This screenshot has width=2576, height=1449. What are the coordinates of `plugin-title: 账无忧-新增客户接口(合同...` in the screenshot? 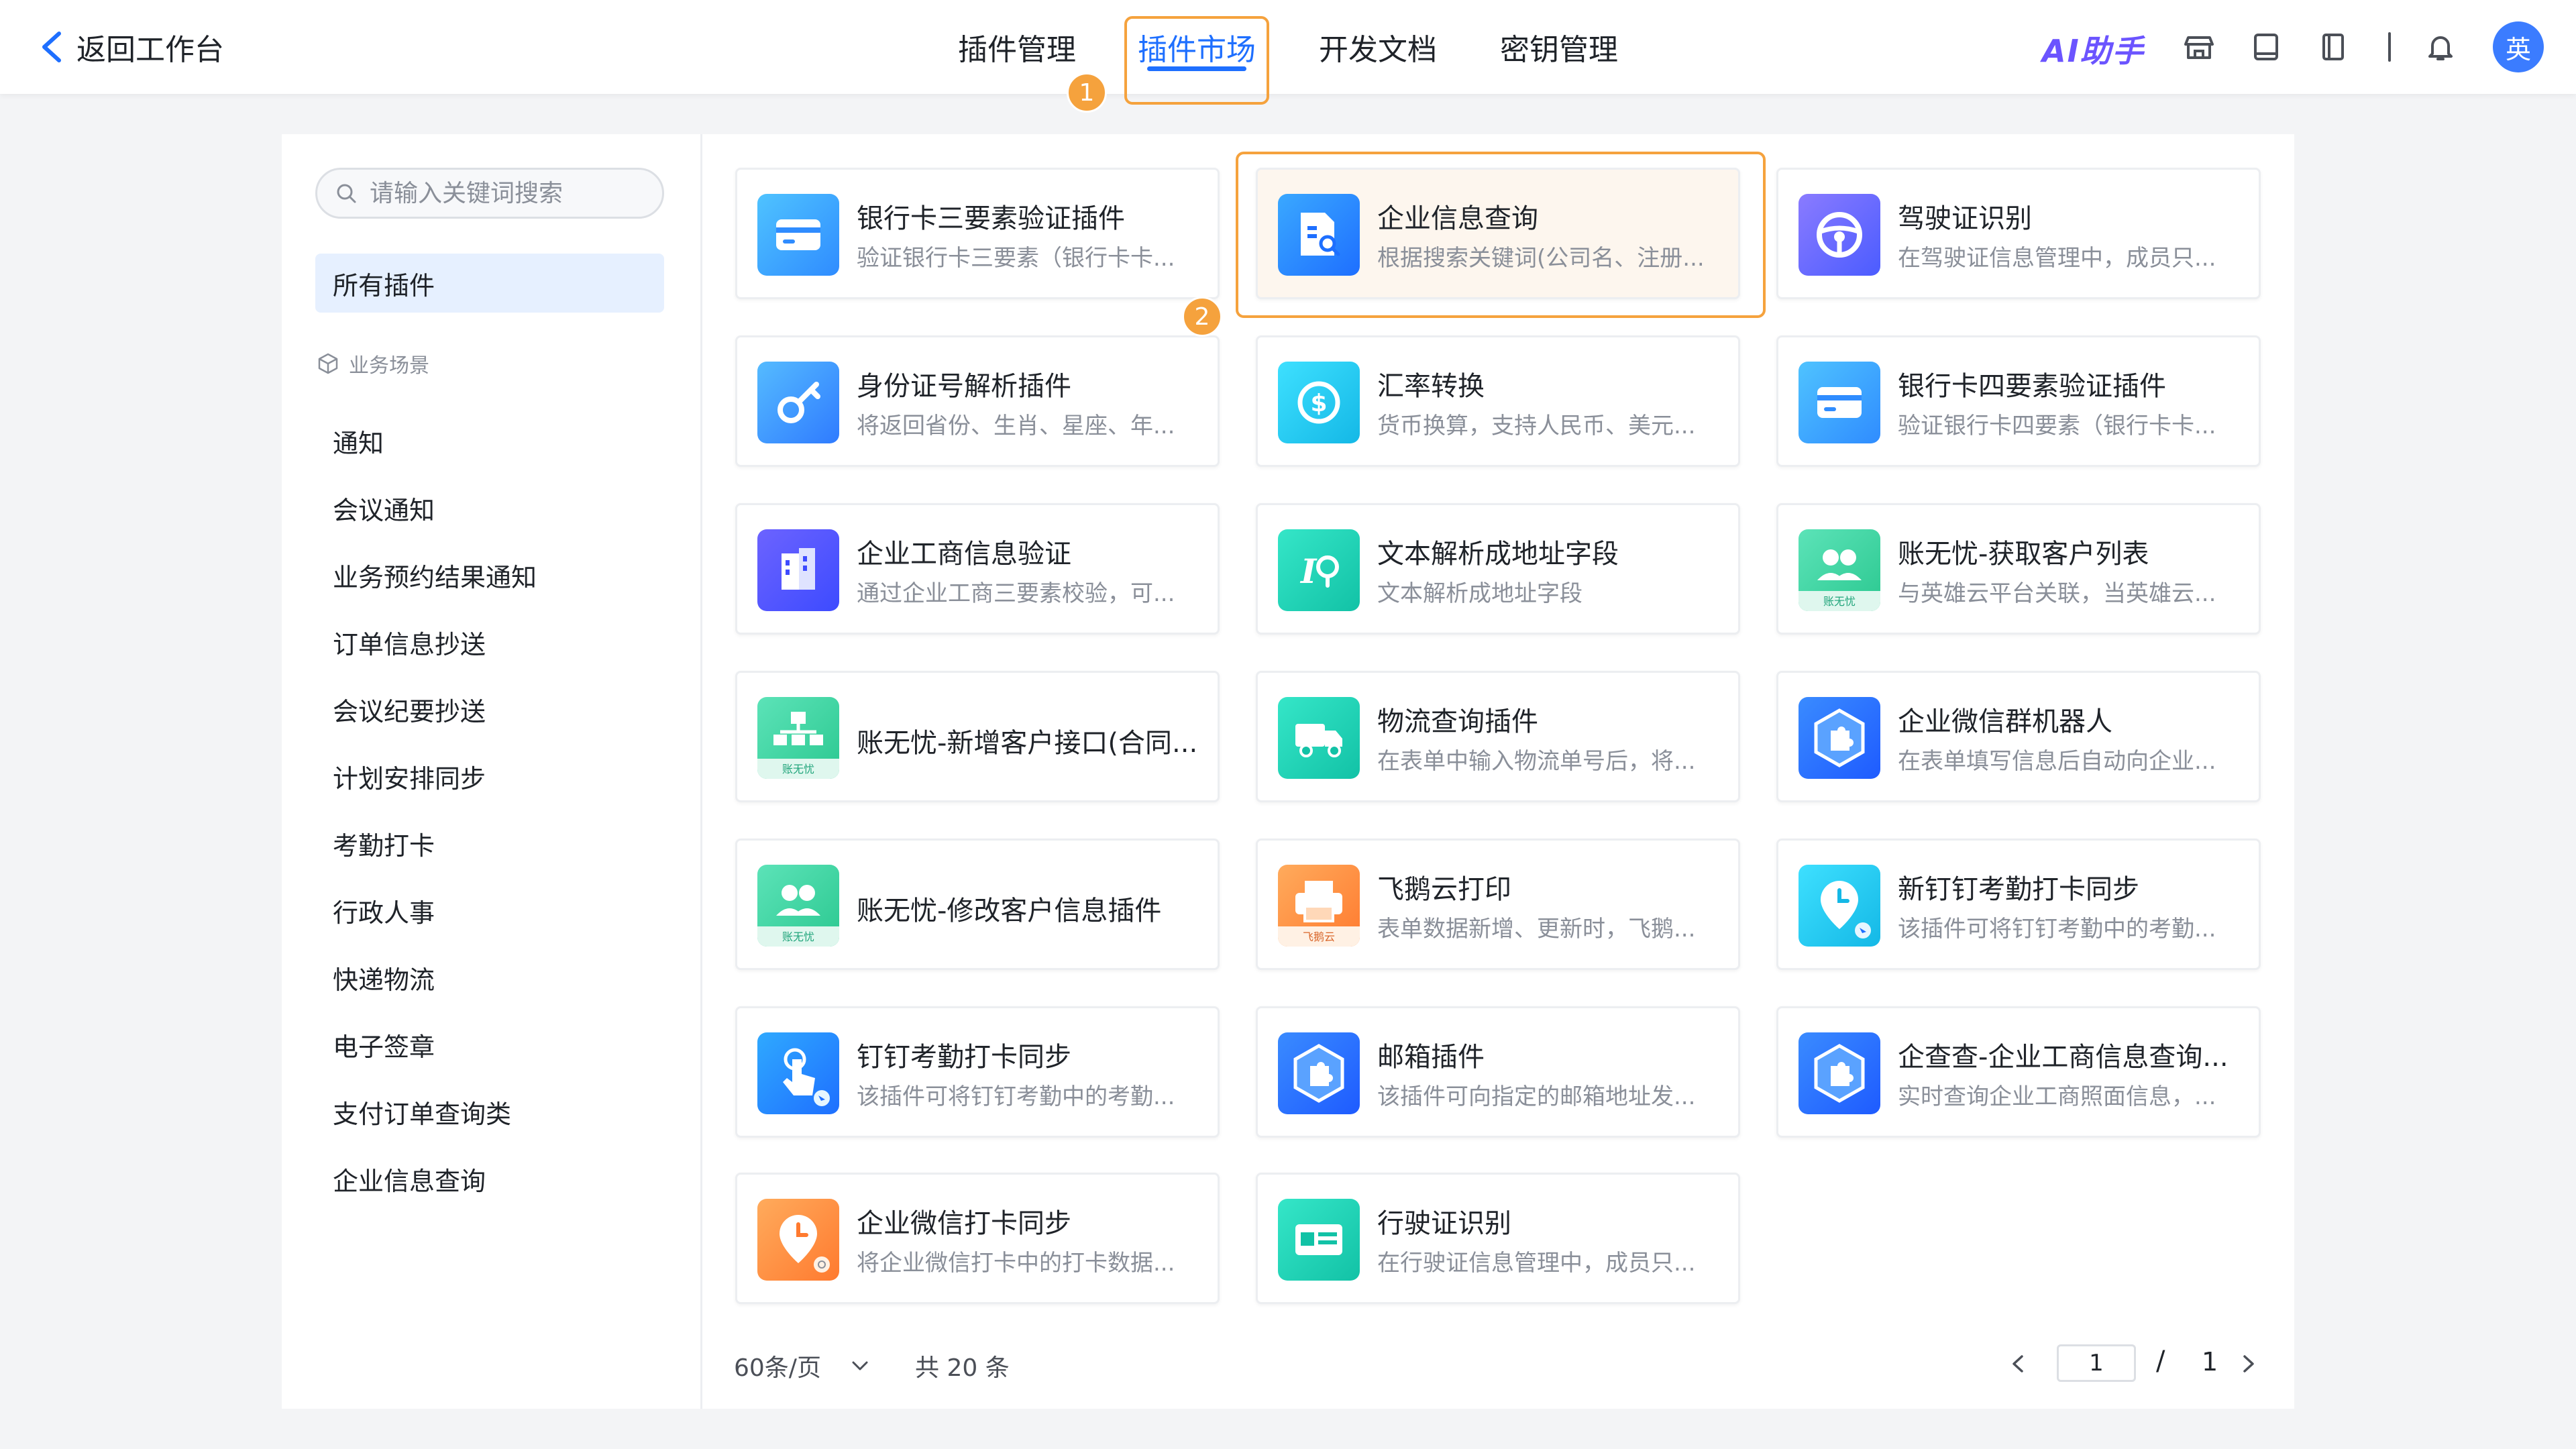 It's located at (1027, 743).